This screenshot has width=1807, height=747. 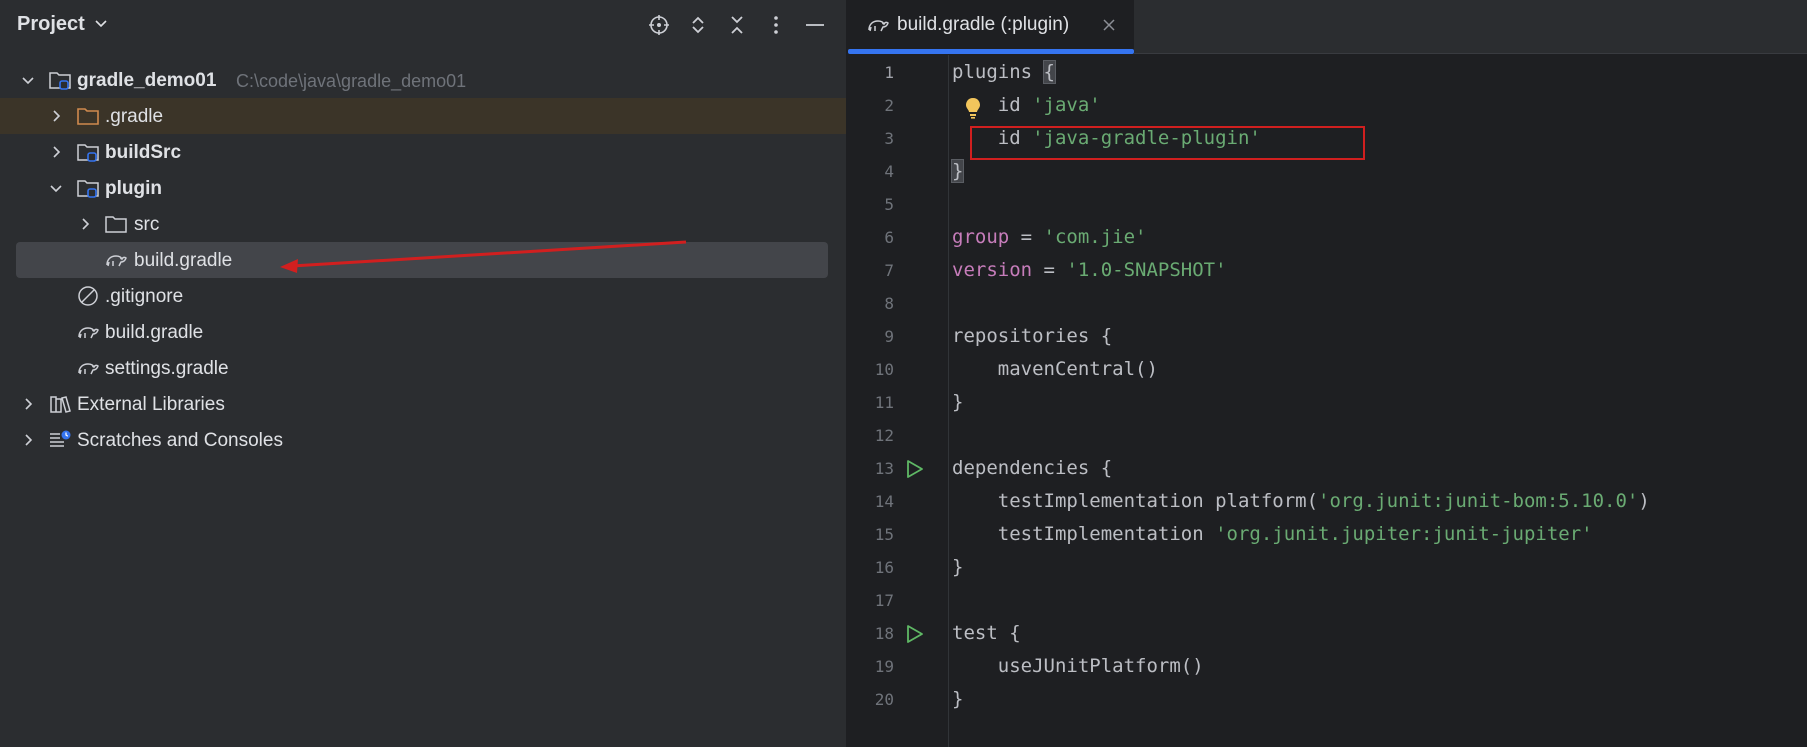 I want to click on ignore-file-icon, so click(x=88, y=296).